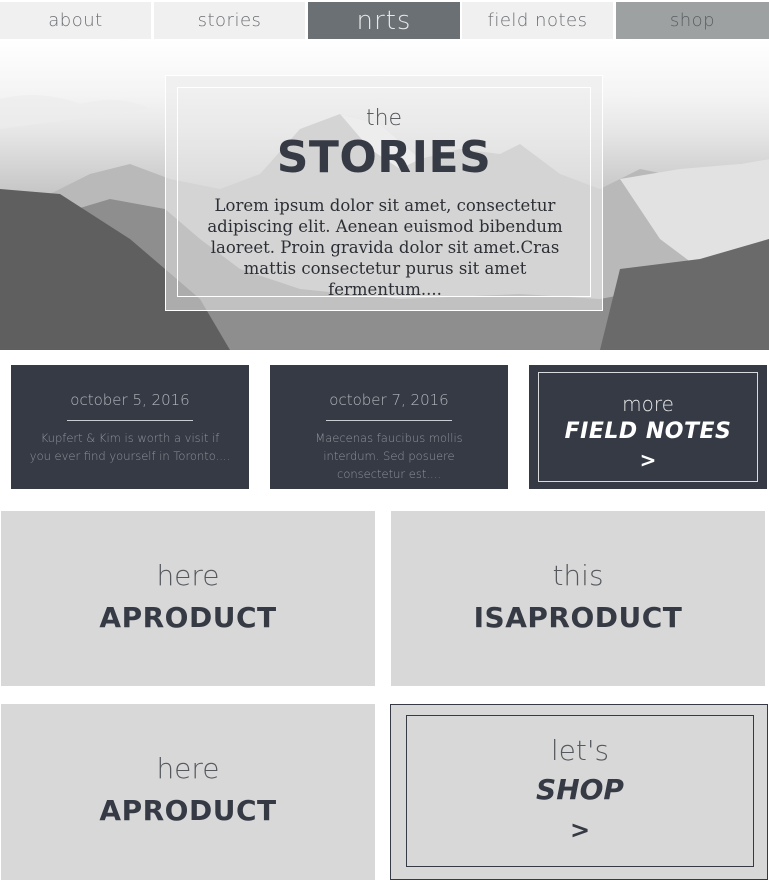 The image size is (769, 880). I want to click on nav-about-label: about, so click(75, 20).